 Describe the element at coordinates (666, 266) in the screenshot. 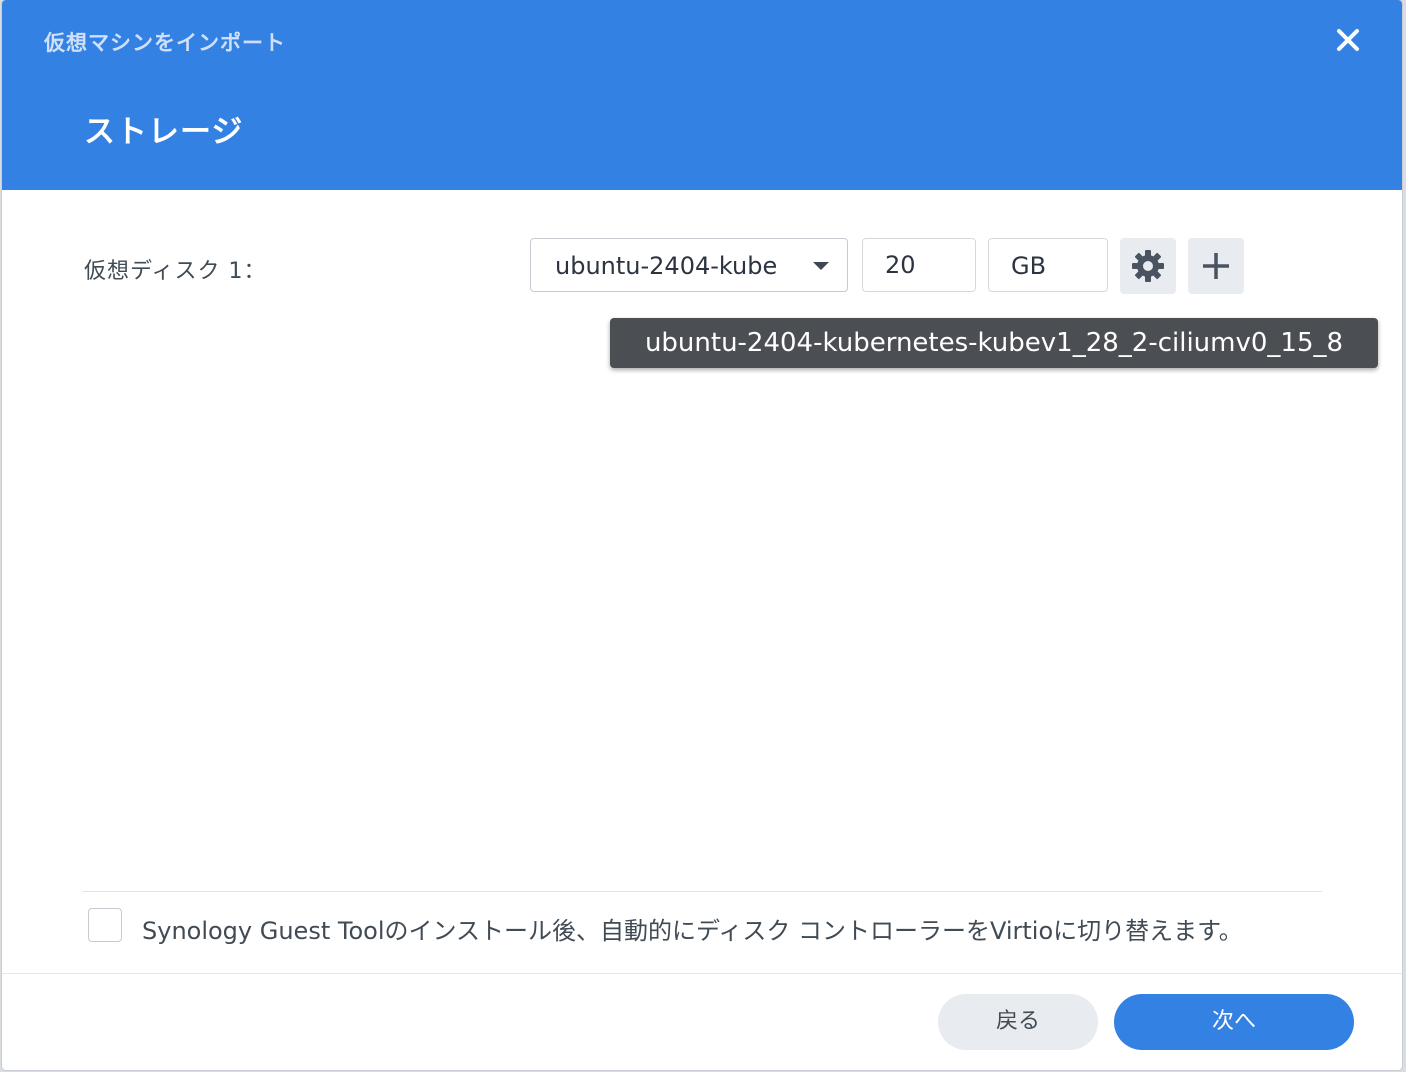

I see `disk-image-selected-value: ubuntu-2404-kube` at that location.